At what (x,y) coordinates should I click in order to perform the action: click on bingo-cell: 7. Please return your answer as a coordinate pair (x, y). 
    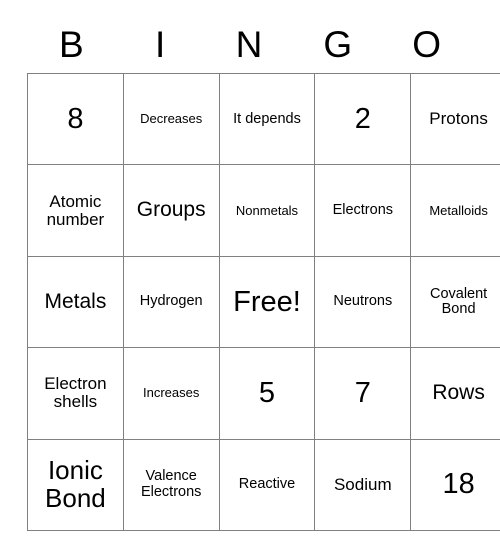
    Looking at the image, I should click on (363, 393).